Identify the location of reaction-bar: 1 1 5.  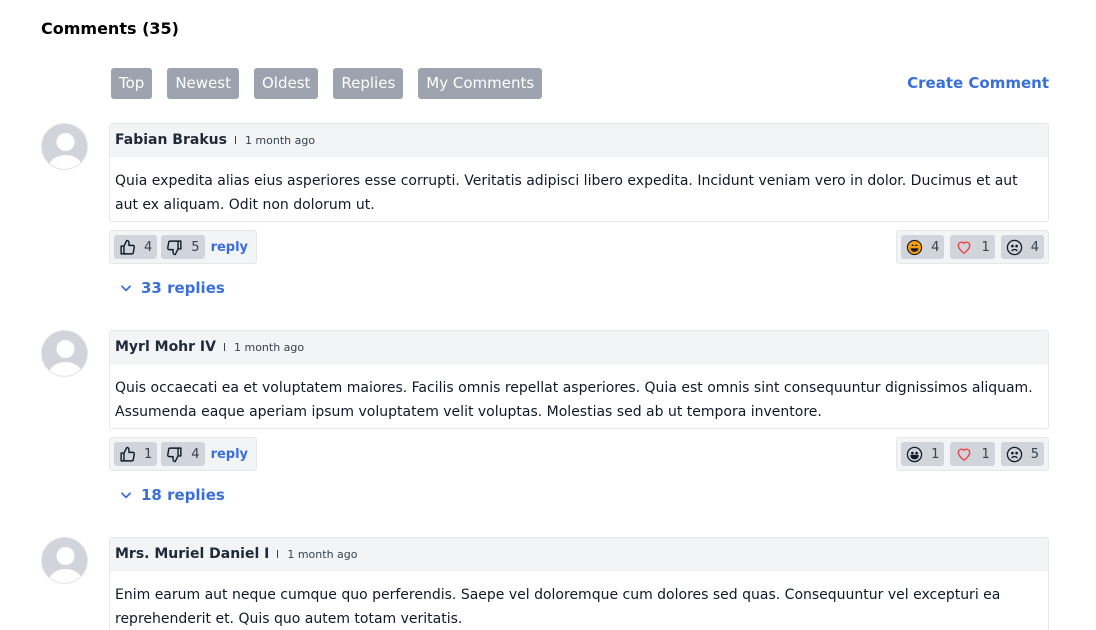
(972, 454).